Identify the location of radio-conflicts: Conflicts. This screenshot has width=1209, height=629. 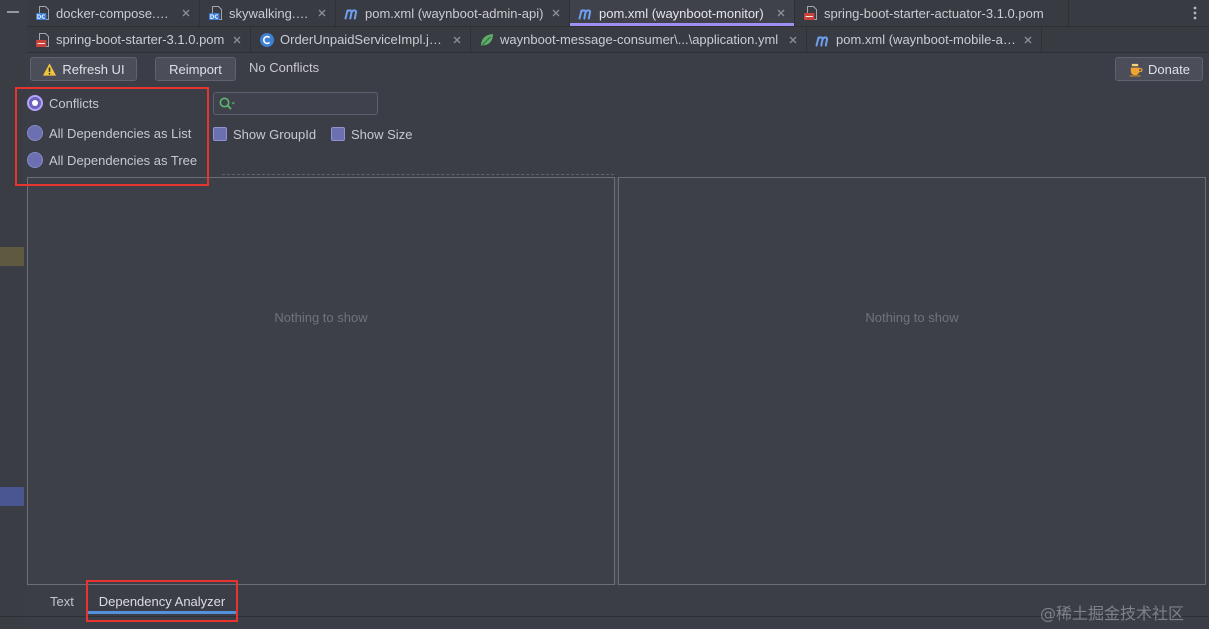
(63, 103).